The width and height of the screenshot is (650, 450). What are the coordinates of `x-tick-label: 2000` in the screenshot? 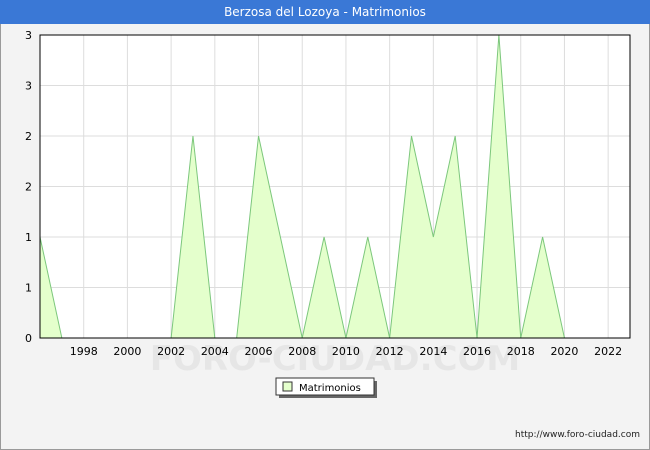 It's located at (127, 351).